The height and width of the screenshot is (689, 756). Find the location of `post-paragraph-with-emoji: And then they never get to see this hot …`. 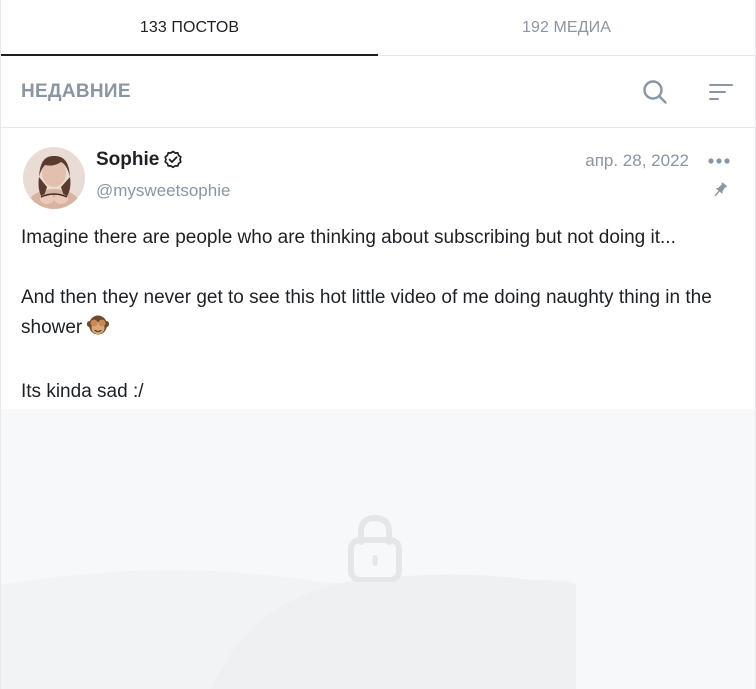

post-paragraph-with-emoji: And then they never get to see this hot … is located at coordinates (378, 315).